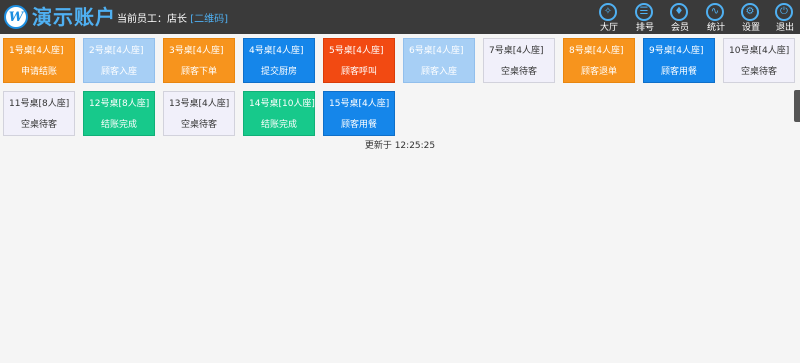 This screenshot has width=800, height=363. I want to click on table-name: 11号桌[8人座], so click(39, 104).